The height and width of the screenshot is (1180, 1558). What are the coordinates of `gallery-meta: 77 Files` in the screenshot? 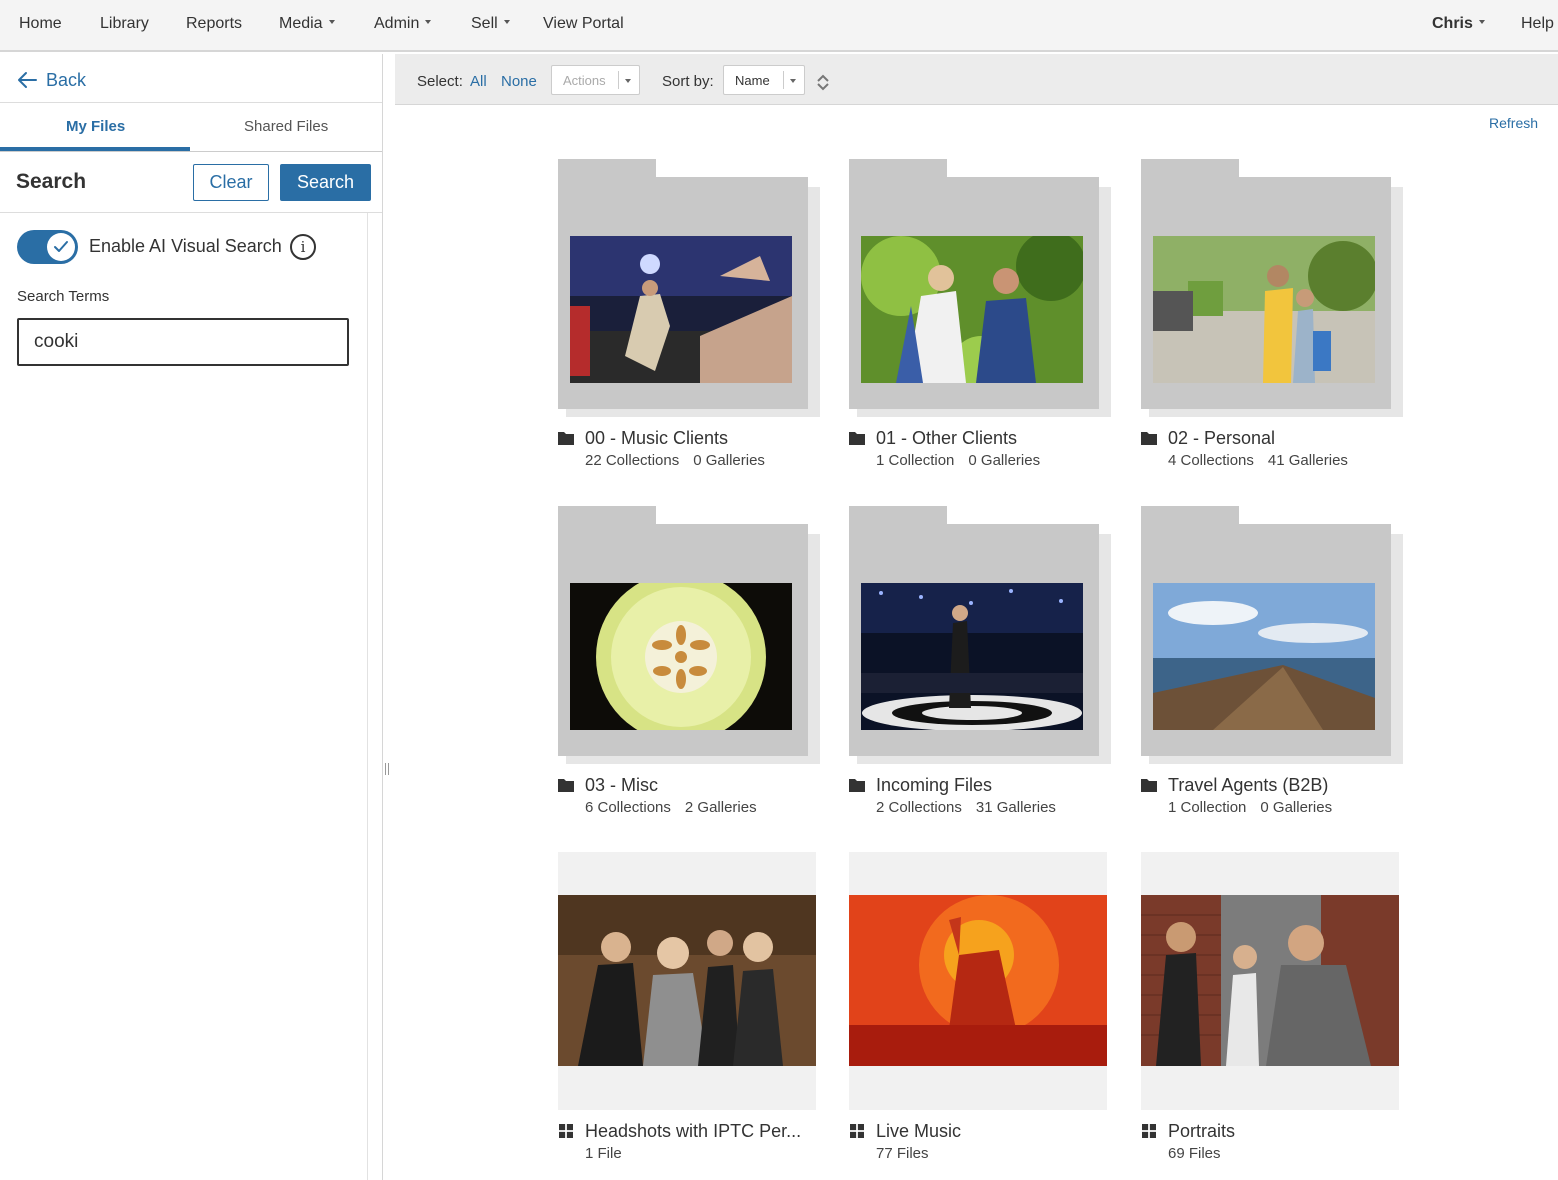 It's located at (902, 1153).